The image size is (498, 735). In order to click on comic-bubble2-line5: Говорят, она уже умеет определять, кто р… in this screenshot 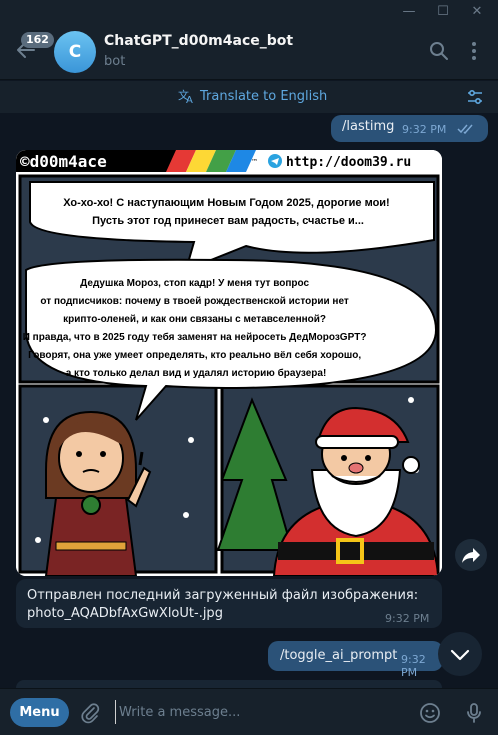, I will do `click(194, 355)`.